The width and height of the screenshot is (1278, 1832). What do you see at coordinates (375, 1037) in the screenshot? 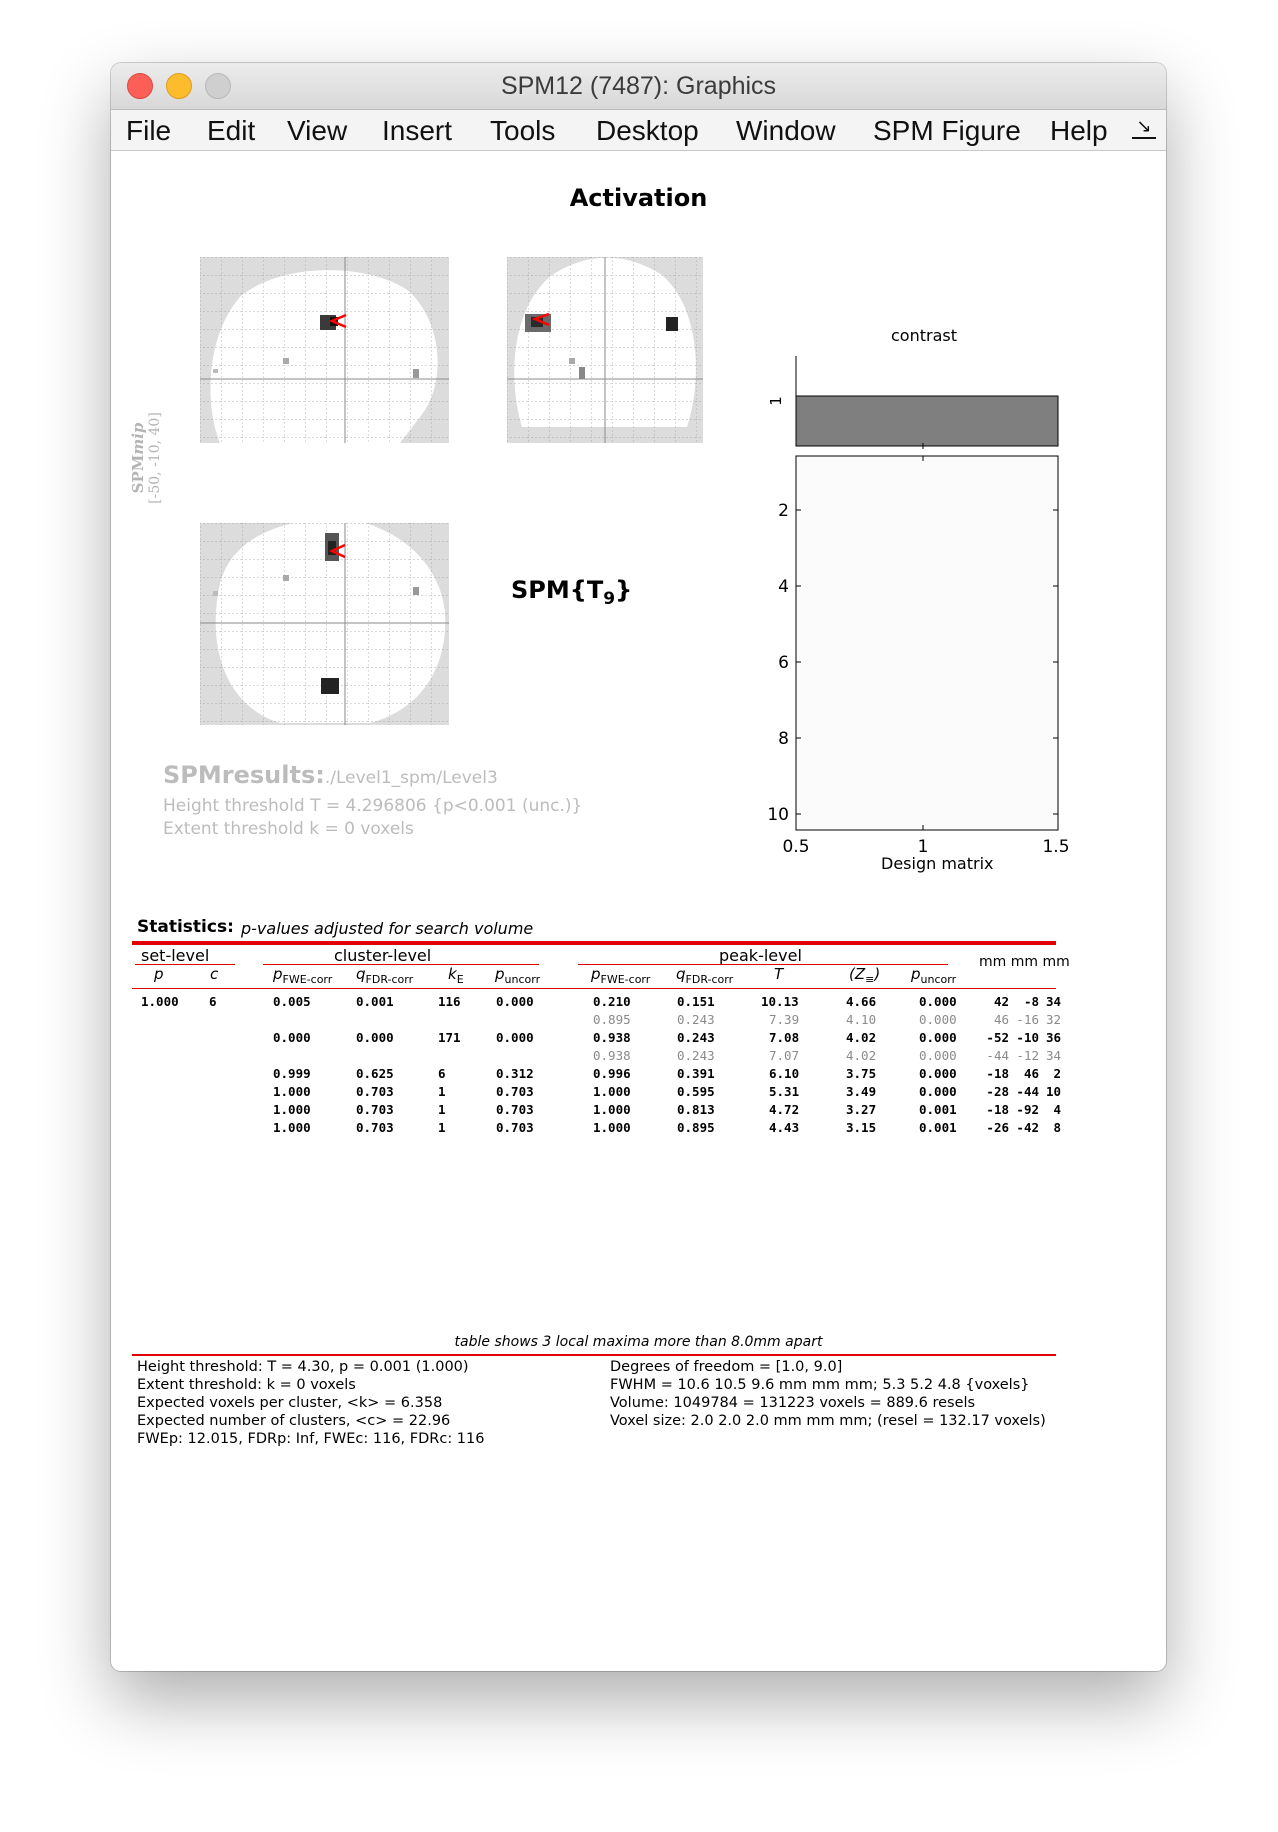
I see `cell-cluster-qfdr: 0.000` at bounding box center [375, 1037].